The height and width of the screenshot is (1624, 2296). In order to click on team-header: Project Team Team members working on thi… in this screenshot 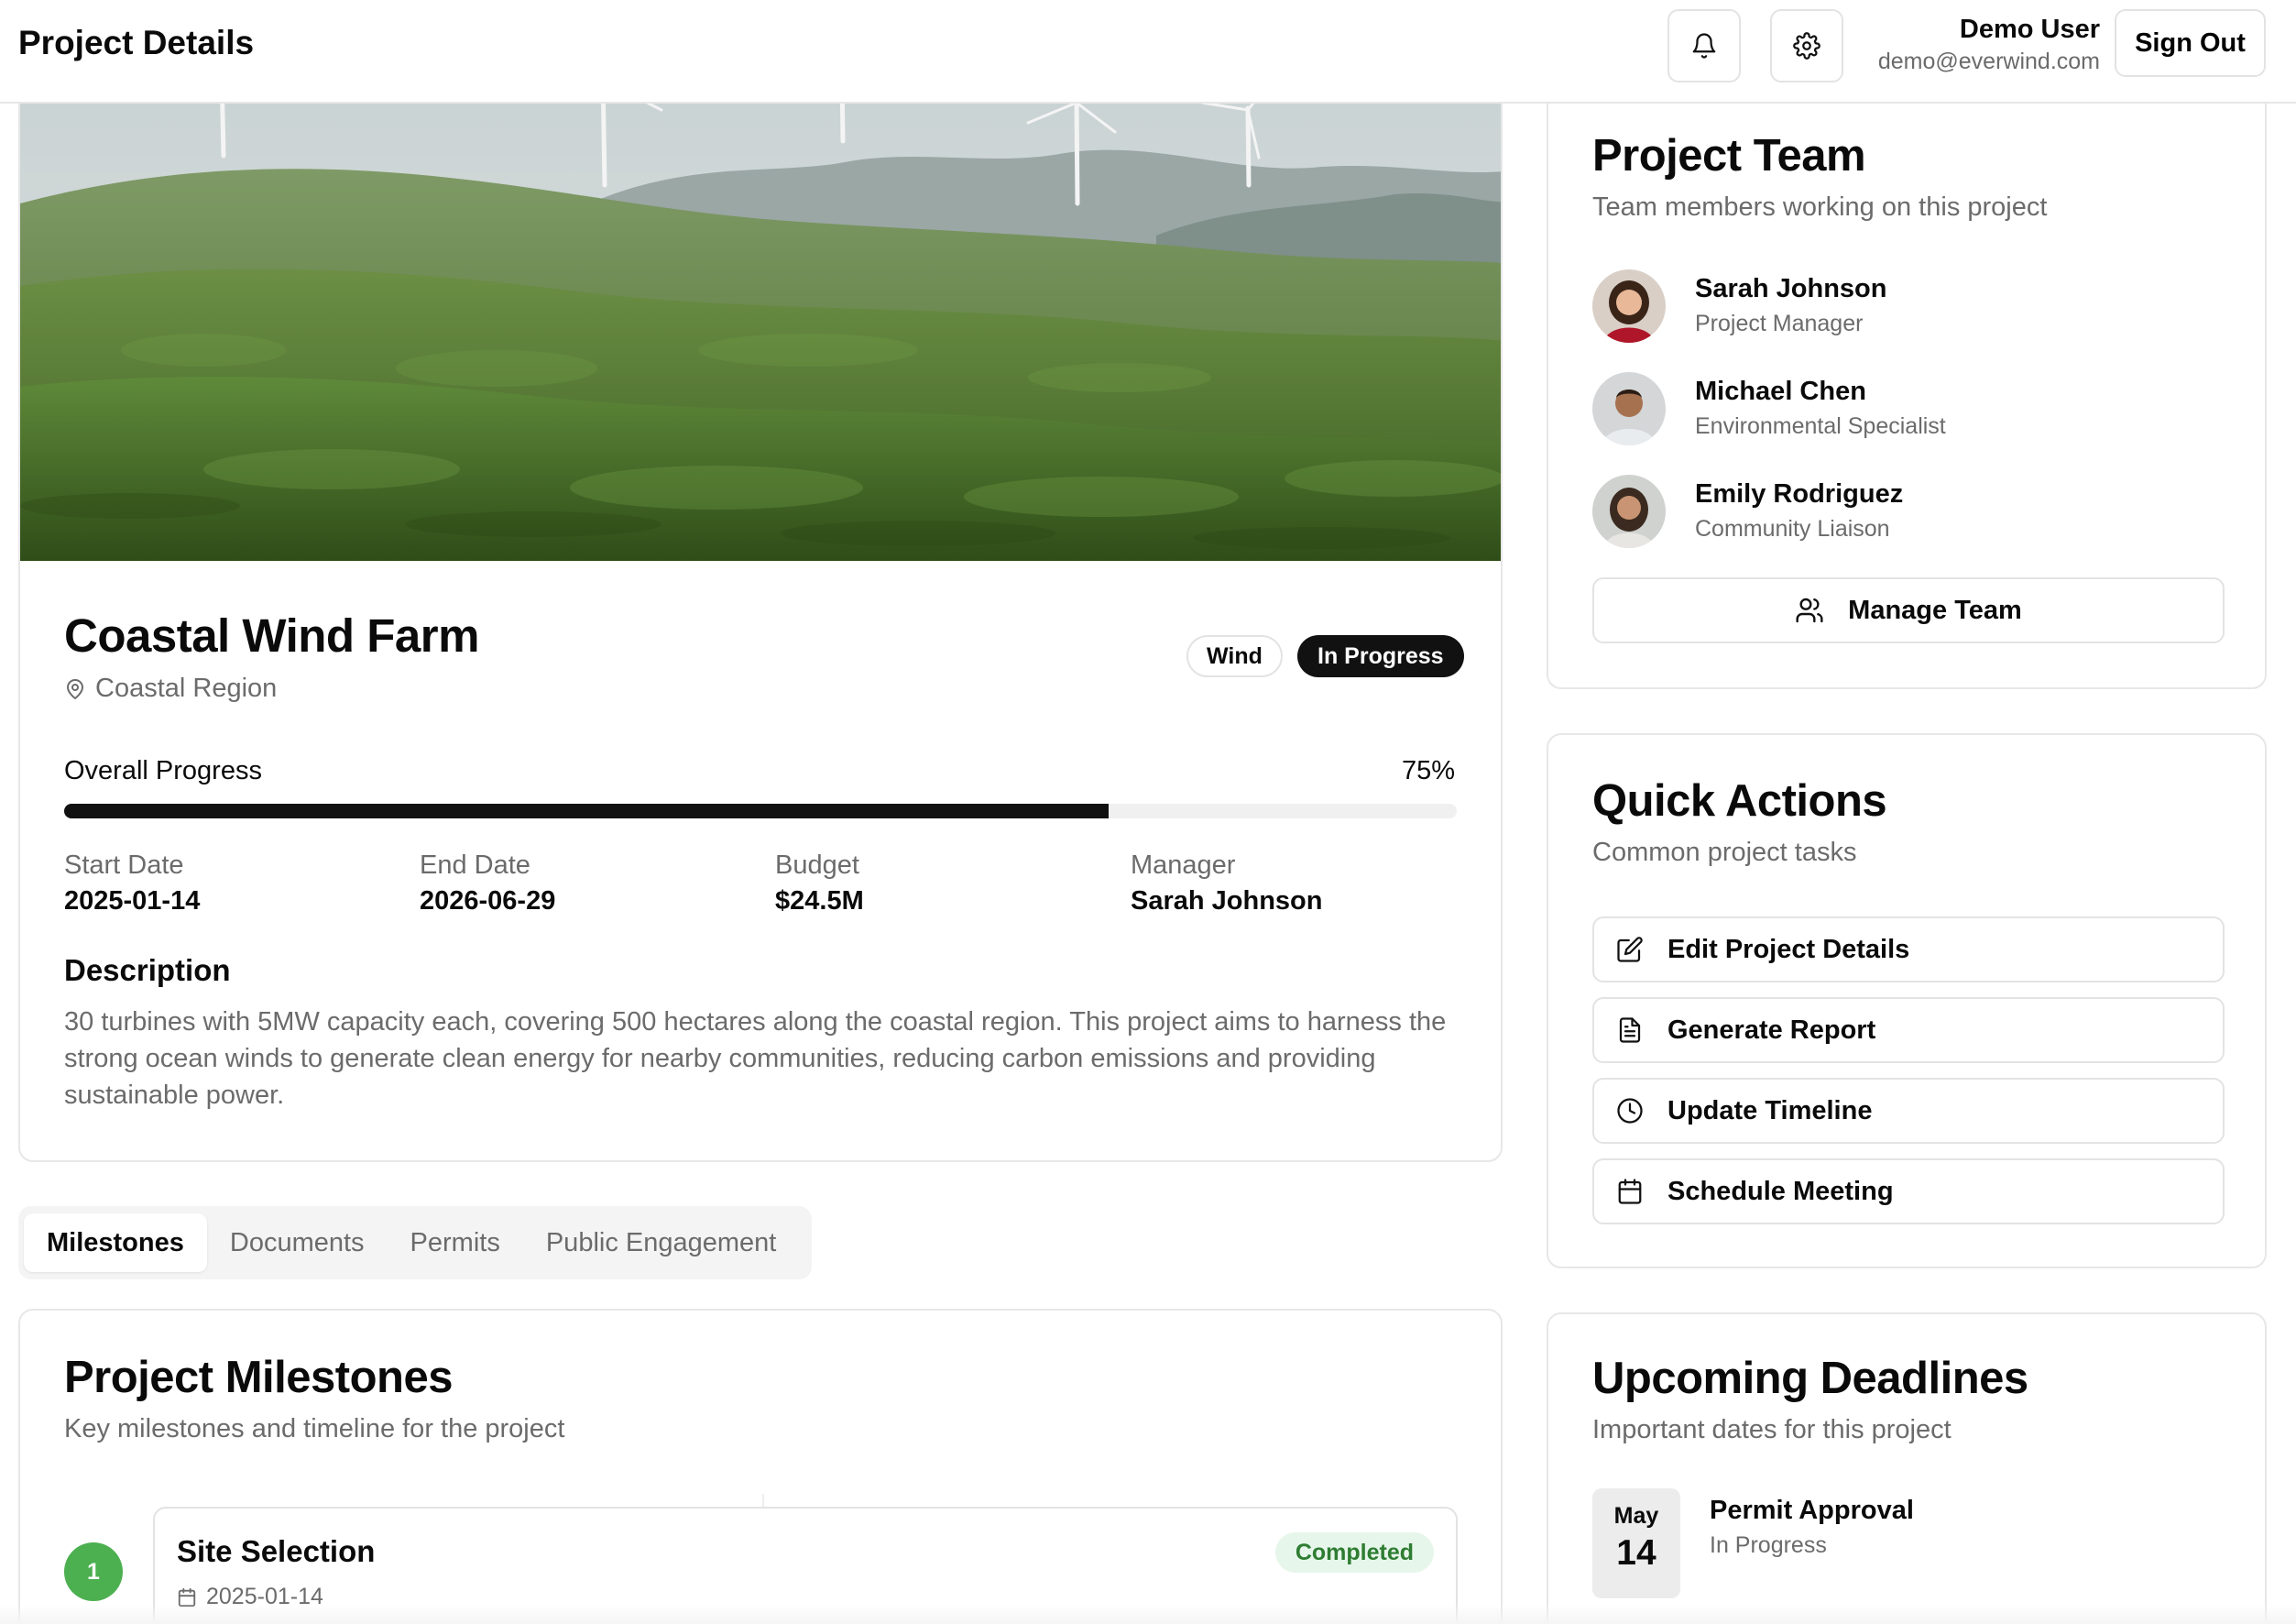, I will do `click(1820, 176)`.